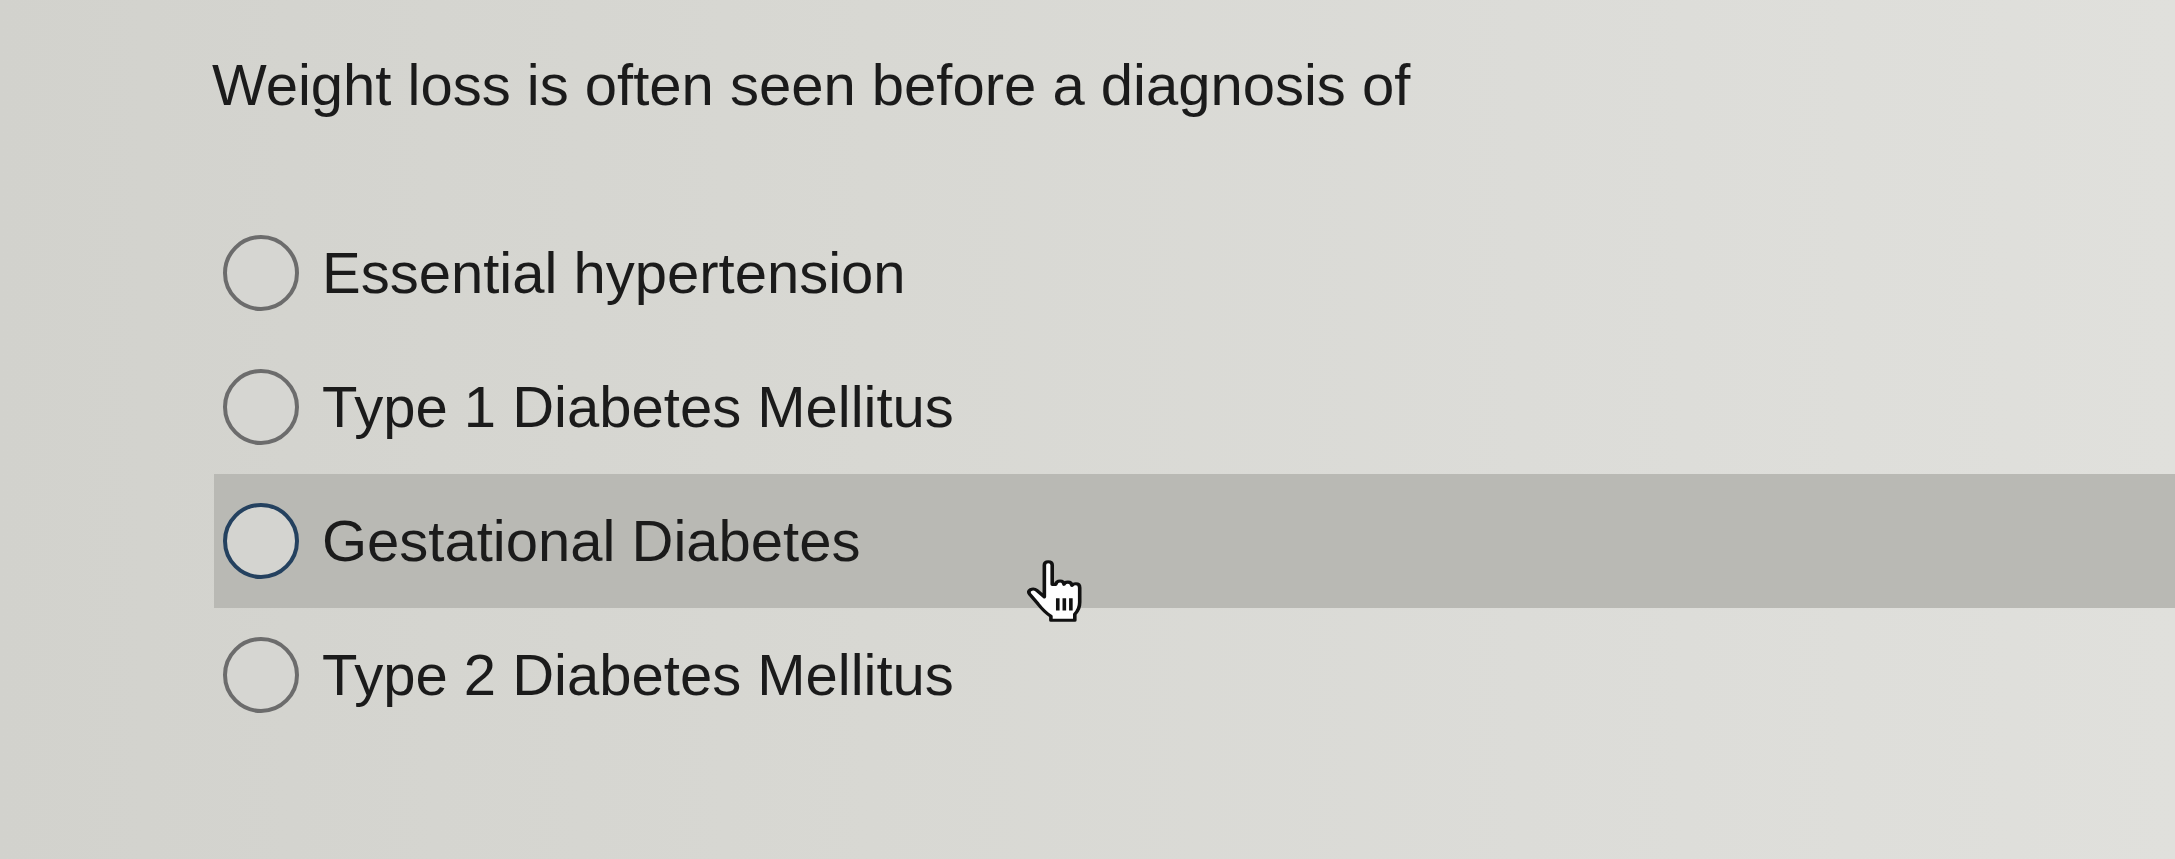 Image resolution: width=2175 pixels, height=859 pixels. What do you see at coordinates (638, 675) in the screenshot?
I see `option-label: Type 2 Diabetes Mellitus` at bounding box center [638, 675].